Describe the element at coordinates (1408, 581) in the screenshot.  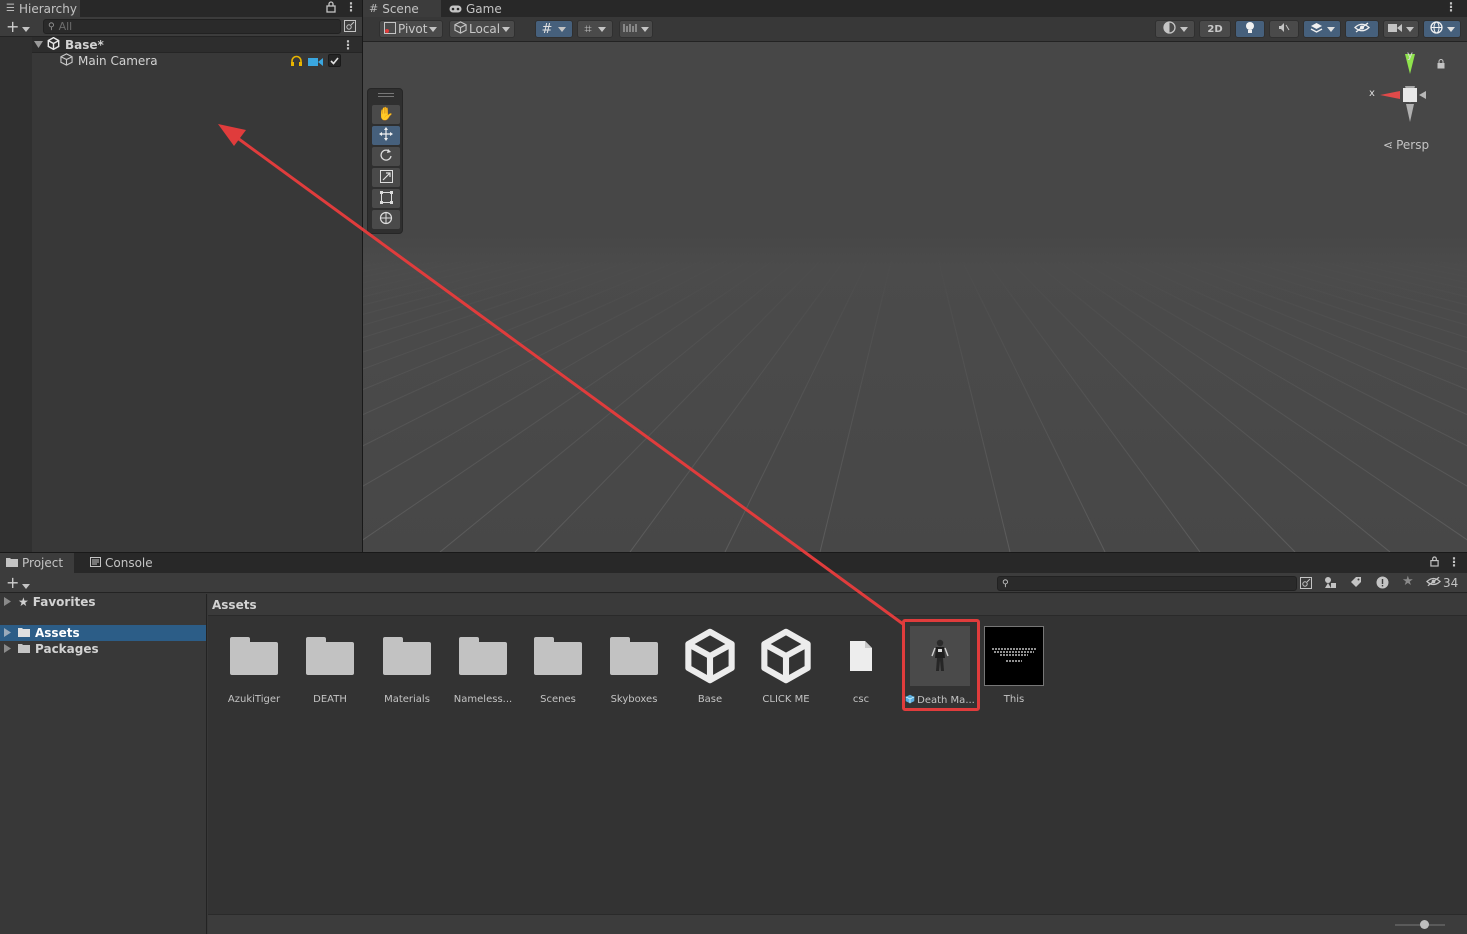
I see `favorite-star-icon: ★` at that location.